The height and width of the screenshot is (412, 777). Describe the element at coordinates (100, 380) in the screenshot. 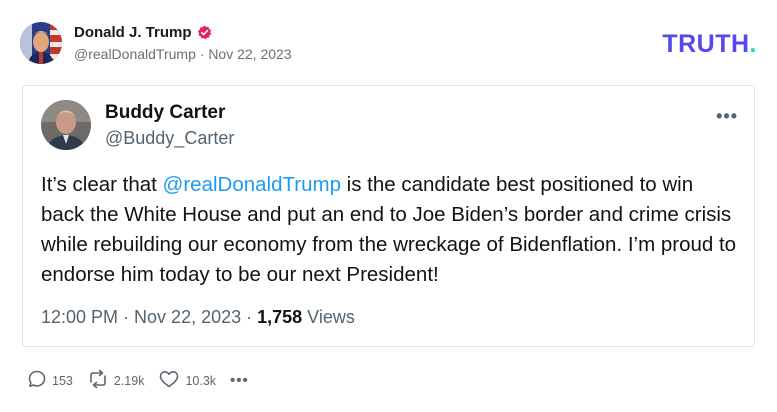

I see `retruth-icon` at that location.